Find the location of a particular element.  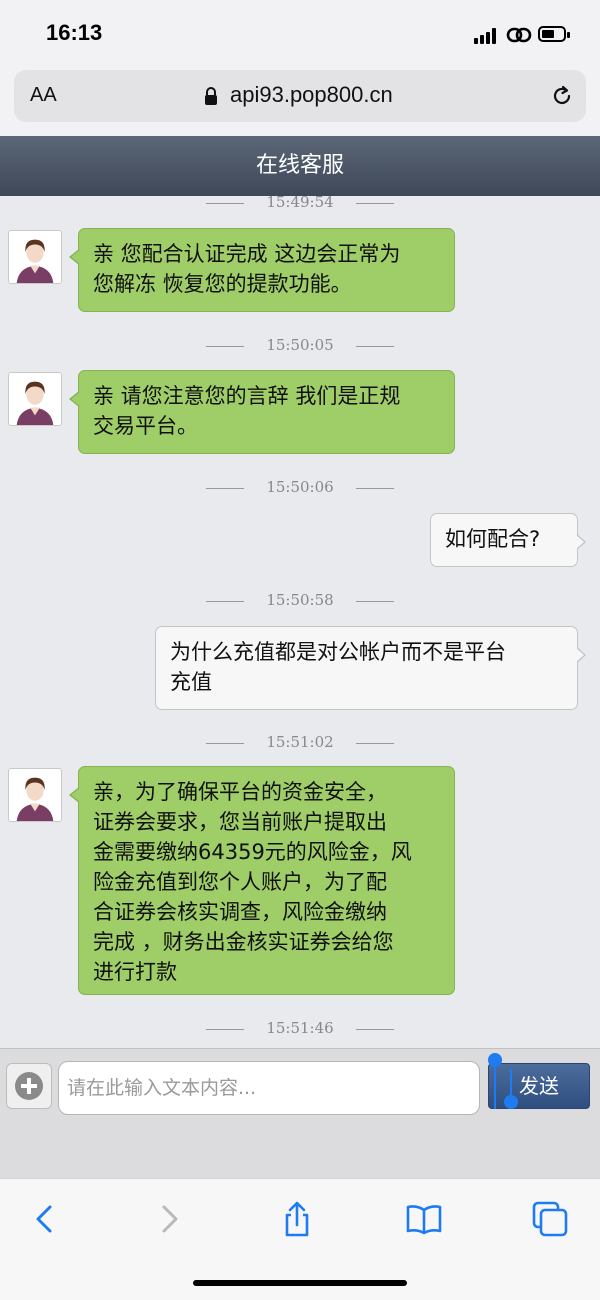

message-bubble-user: 为什么充值都是对公帐户而不是平台 充值 is located at coordinates (370, 668).